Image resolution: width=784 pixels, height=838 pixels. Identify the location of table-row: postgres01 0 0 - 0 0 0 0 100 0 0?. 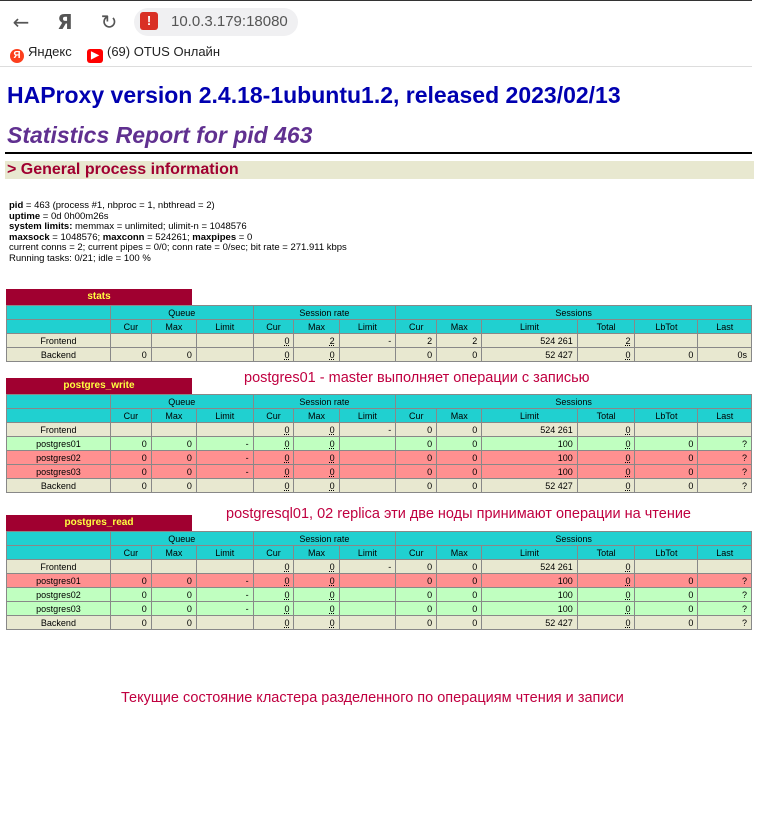
(379, 580).